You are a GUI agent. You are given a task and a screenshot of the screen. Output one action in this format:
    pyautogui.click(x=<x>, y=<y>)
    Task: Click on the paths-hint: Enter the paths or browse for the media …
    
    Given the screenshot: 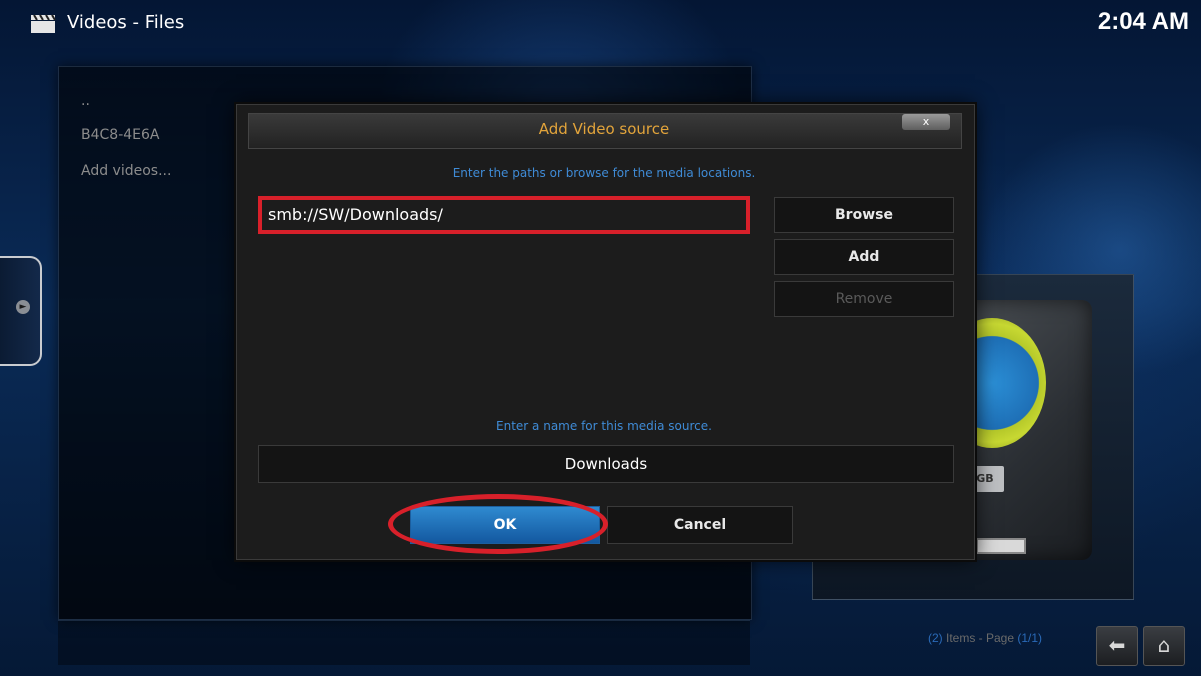 What is the action you would take?
    pyautogui.click(x=604, y=173)
    